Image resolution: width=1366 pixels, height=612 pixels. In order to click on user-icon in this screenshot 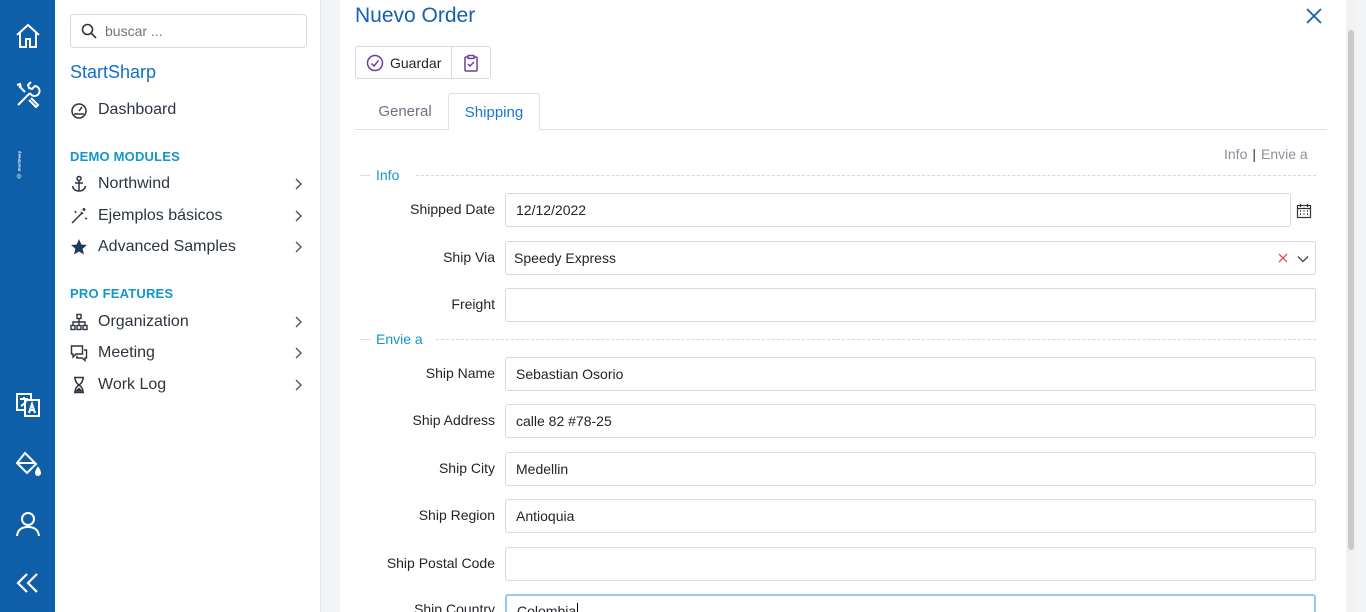, I will do `click(27, 524)`.